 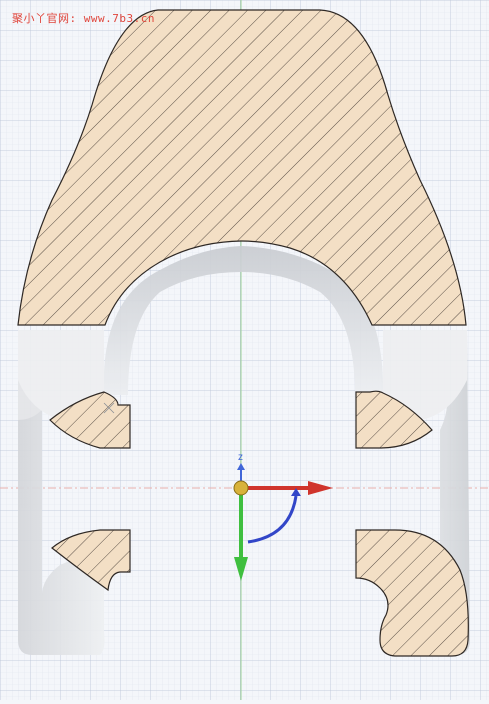 What do you see at coordinates (241, 488) in the screenshot?
I see `gizmo-origin-sphere` at bounding box center [241, 488].